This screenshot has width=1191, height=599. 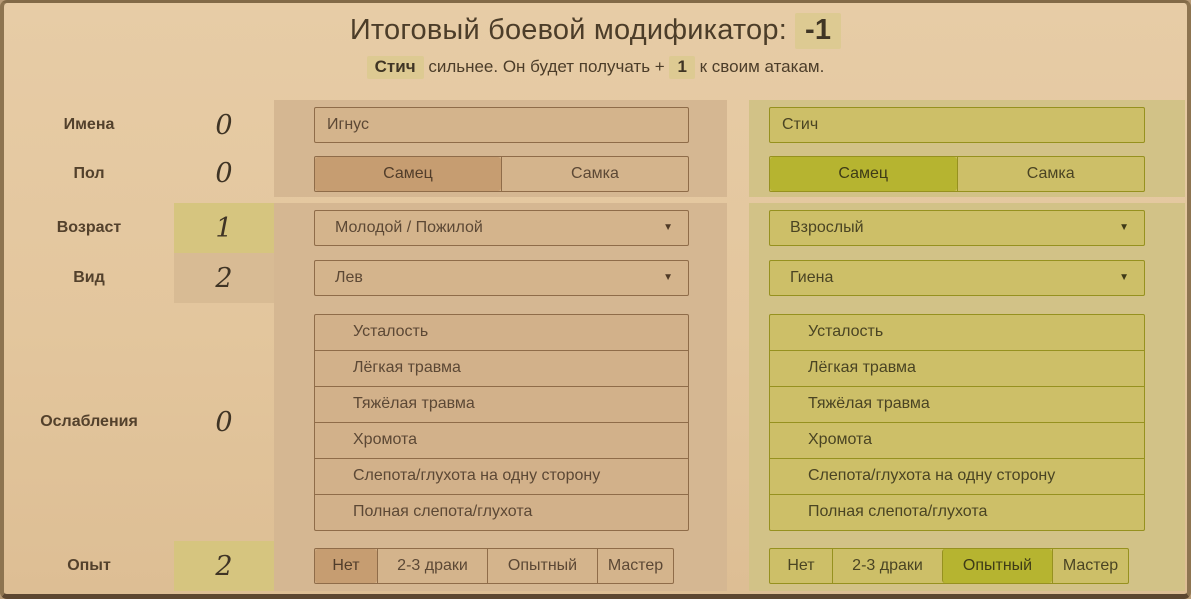 What do you see at coordinates (1050, 173) in the screenshot?
I see `right-gender-female-button: Самка` at bounding box center [1050, 173].